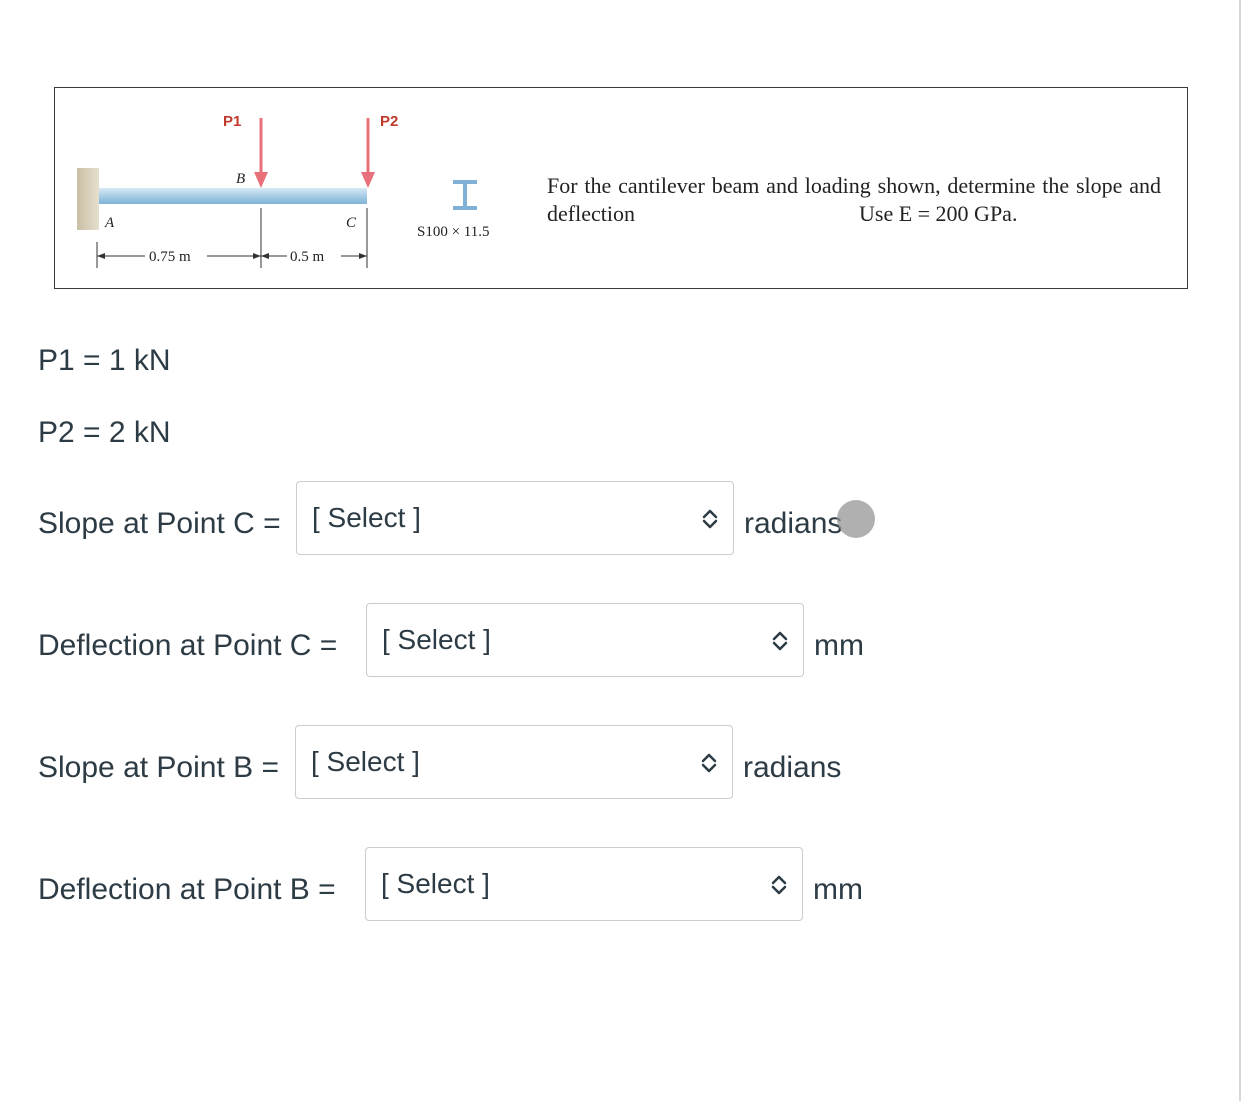 This screenshot has width=1242, height=1101. Describe the element at coordinates (158, 767) in the screenshot. I see `question-label: Slope at Point B =` at that location.